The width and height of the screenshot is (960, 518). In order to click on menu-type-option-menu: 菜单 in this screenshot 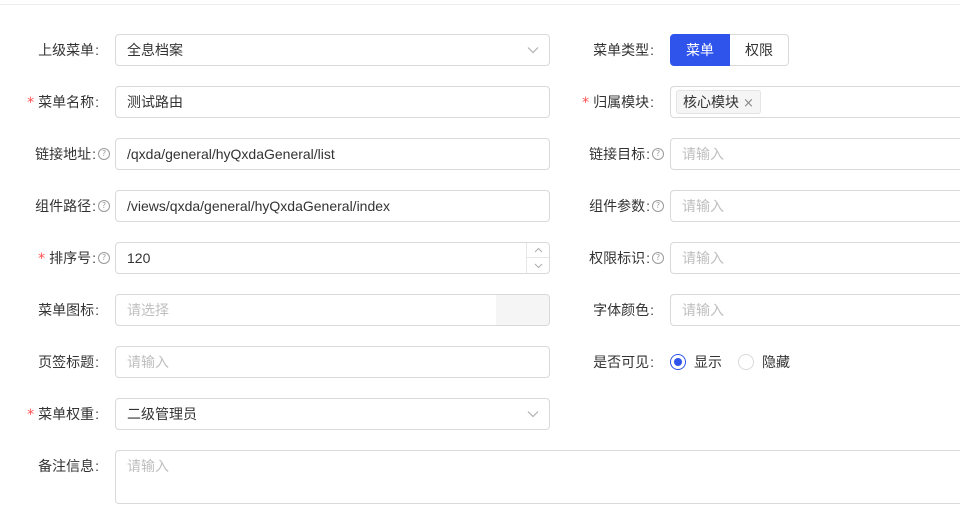, I will do `click(700, 50)`.